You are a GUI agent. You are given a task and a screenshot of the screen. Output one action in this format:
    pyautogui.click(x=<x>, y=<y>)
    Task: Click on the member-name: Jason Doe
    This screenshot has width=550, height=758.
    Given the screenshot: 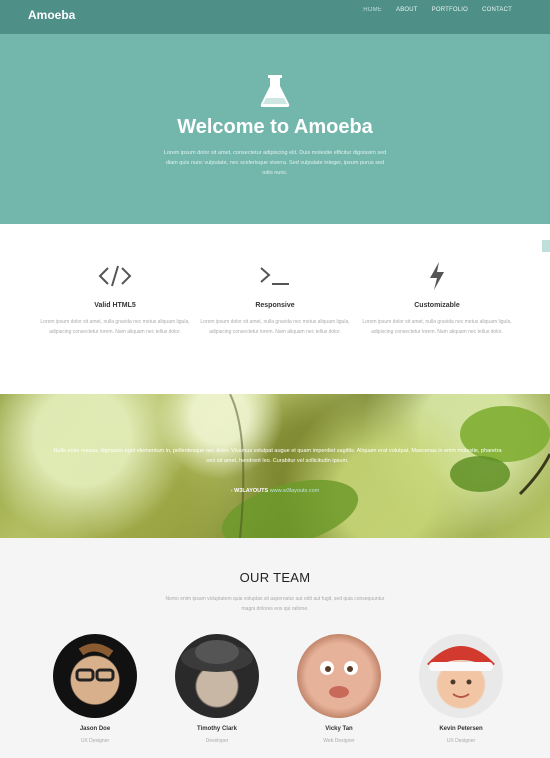 What is the action you would take?
    pyautogui.click(x=95, y=729)
    